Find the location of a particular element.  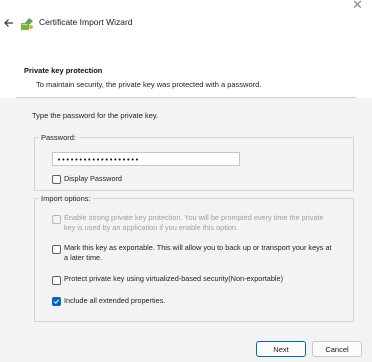

strong-protection-checkbox is located at coordinates (56, 219).